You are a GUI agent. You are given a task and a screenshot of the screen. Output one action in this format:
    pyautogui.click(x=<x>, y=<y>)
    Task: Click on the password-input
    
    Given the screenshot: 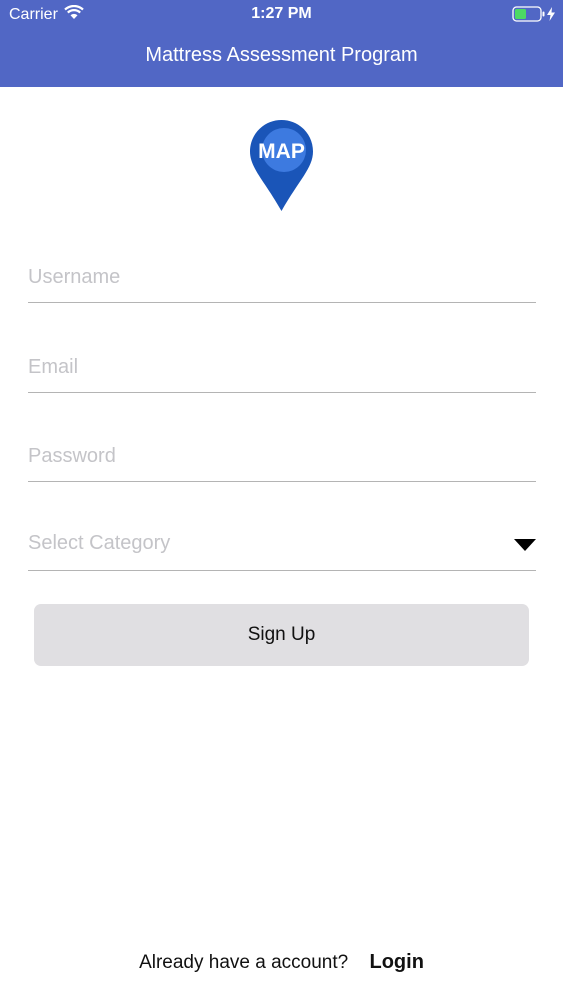 What is the action you would take?
    pyautogui.click(x=282, y=456)
    